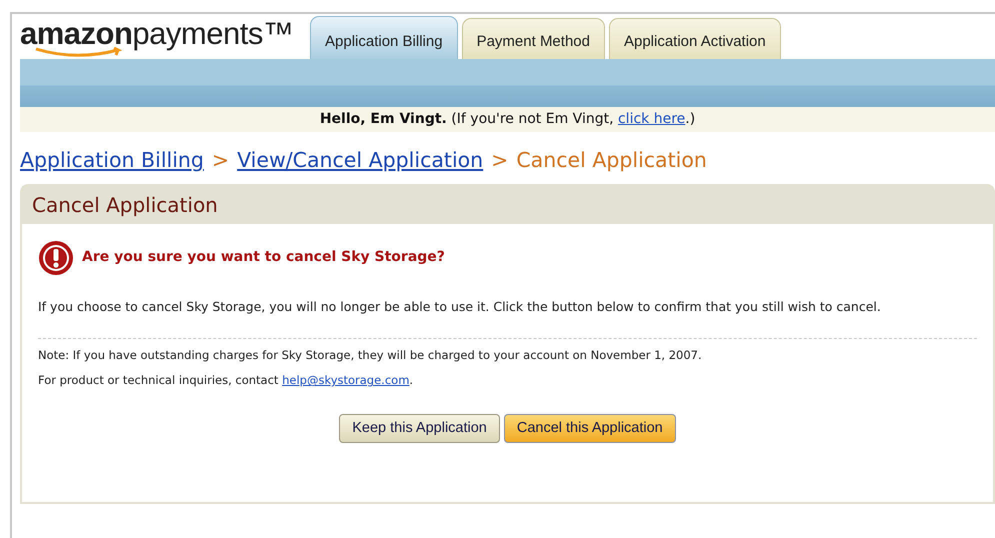  What do you see at coordinates (590, 429) in the screenshot?
I see `cancel-button: Cancel this Application` at bounding box center [590, 429].